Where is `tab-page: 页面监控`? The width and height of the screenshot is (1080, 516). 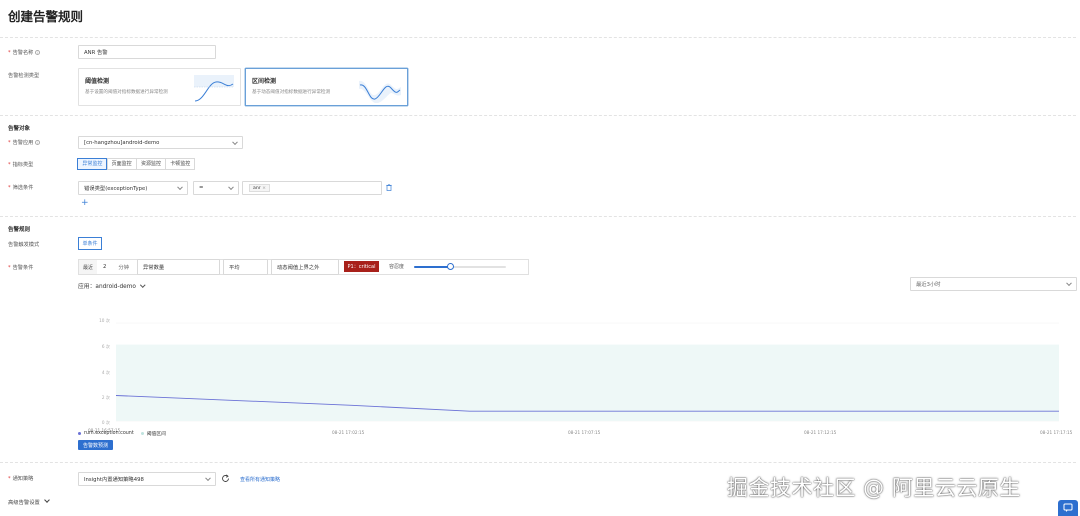
tab-page: 页面监控 is located at coordinates (121, 164).